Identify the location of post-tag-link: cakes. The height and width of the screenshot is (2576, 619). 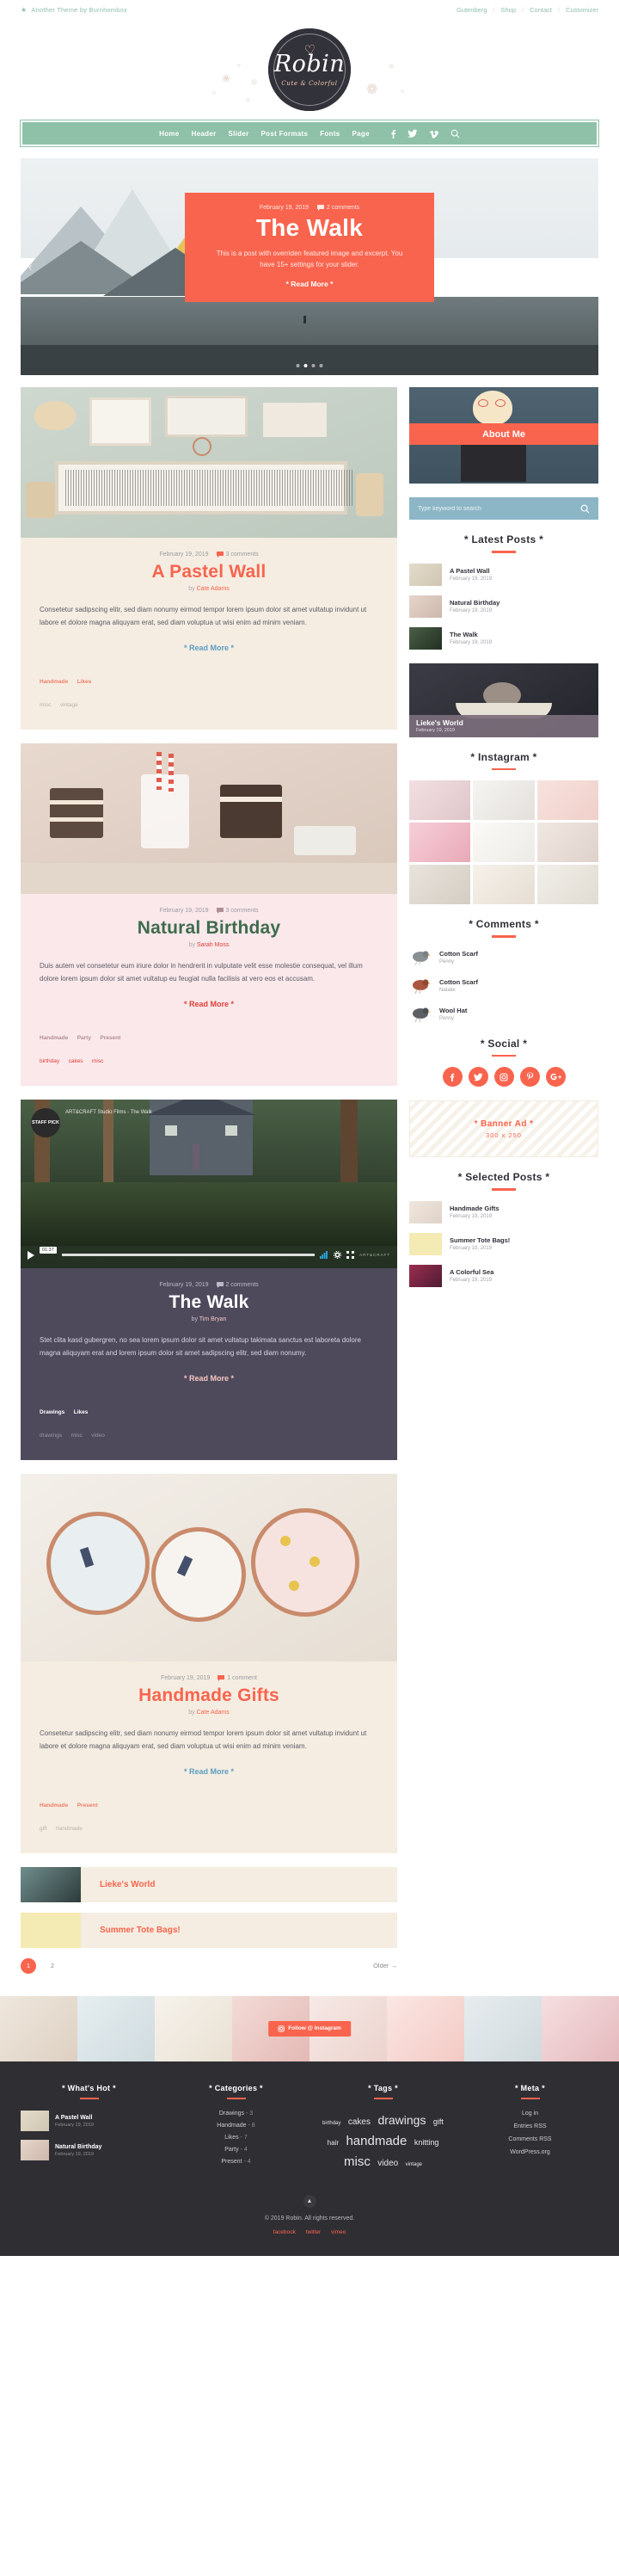
(76, 1061).